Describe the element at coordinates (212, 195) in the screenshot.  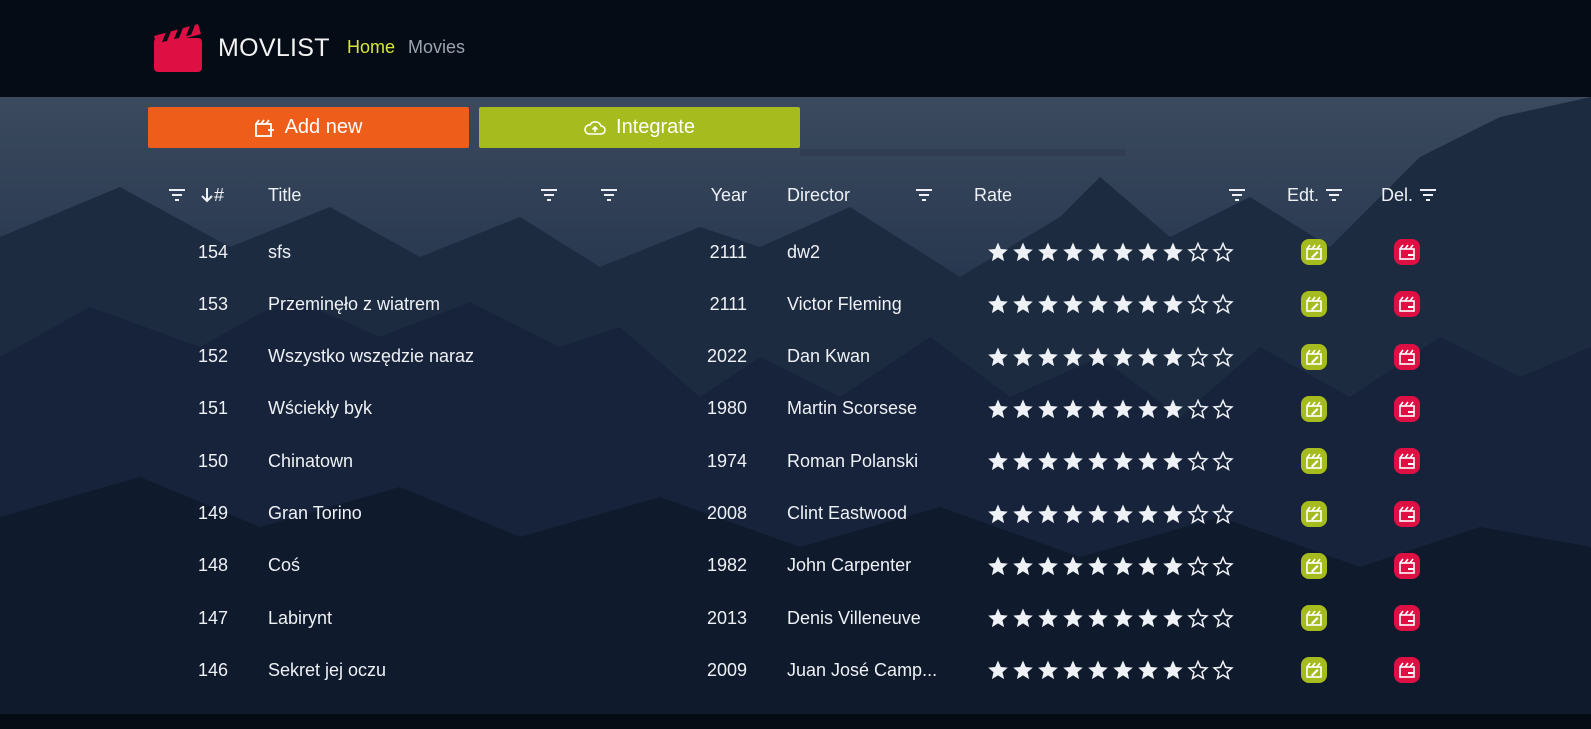
I see `column-header-id: #` at that location.